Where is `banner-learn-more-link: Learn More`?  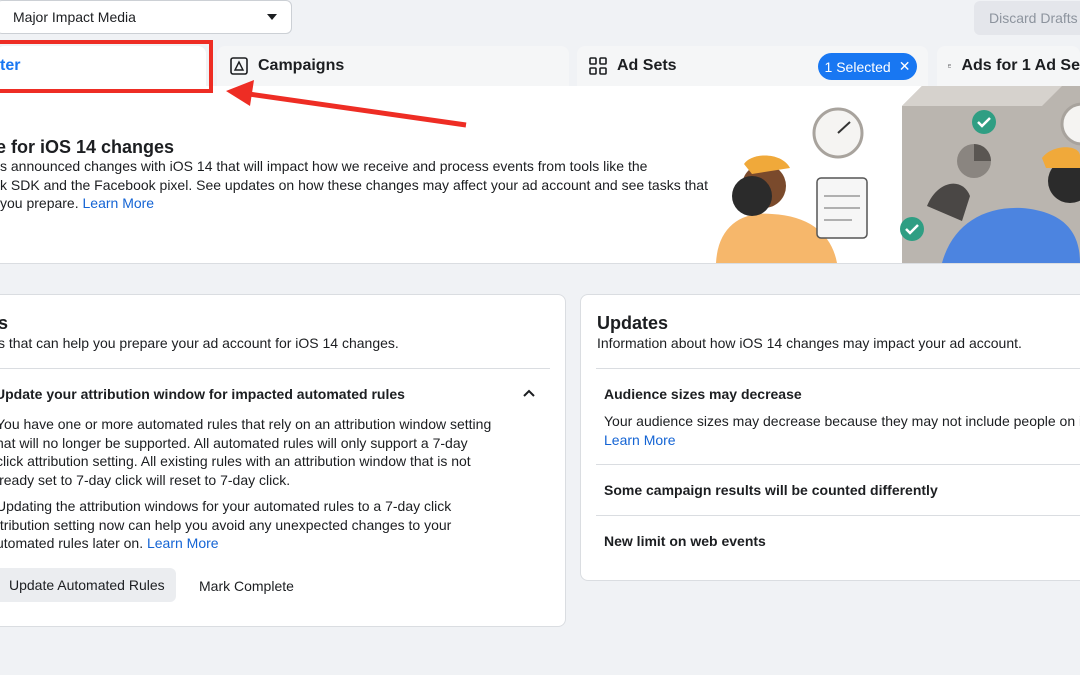 banner-learn-more-link: Learn More is located at coordinates (119, 203).